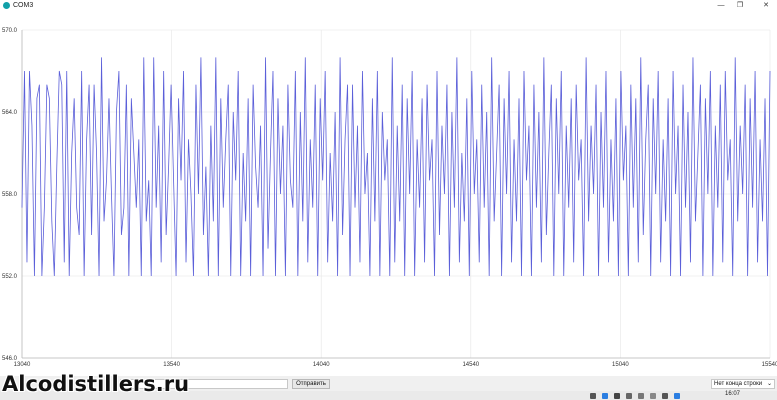 The width and height of the screenshot is (777, 400). I want to click on window-title: COM3, so click(23, 5).